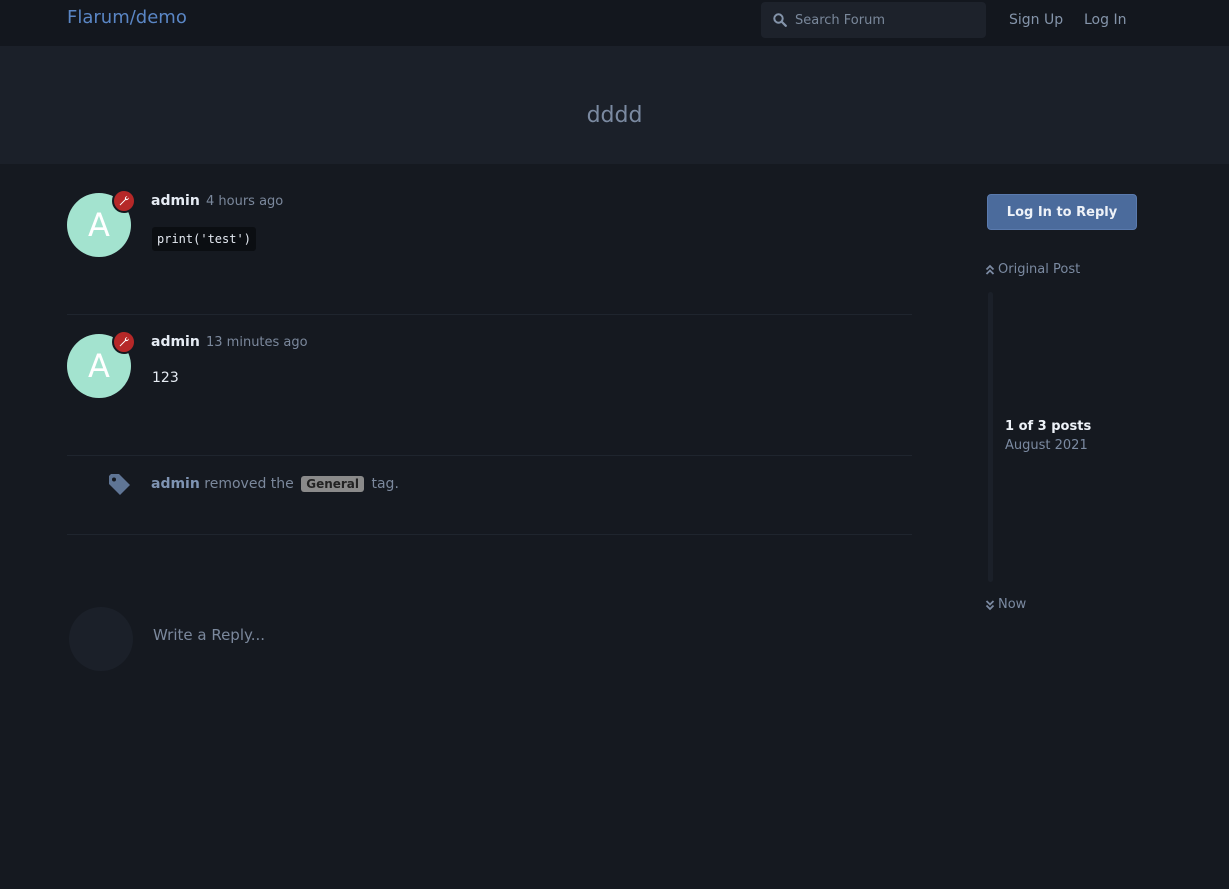  Describe the element at coordinates (1036, 20) in the screenshot. I see `sign-up-link: Sign Up` at that location.